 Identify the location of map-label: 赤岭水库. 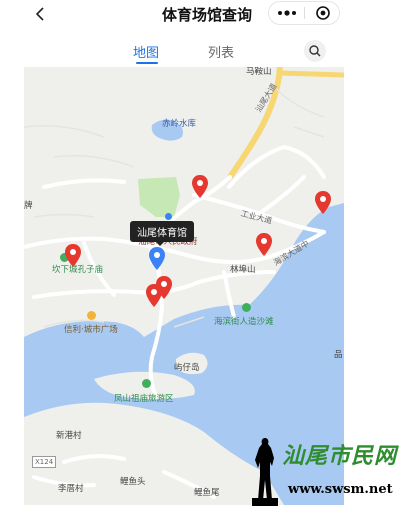
(179, 124).